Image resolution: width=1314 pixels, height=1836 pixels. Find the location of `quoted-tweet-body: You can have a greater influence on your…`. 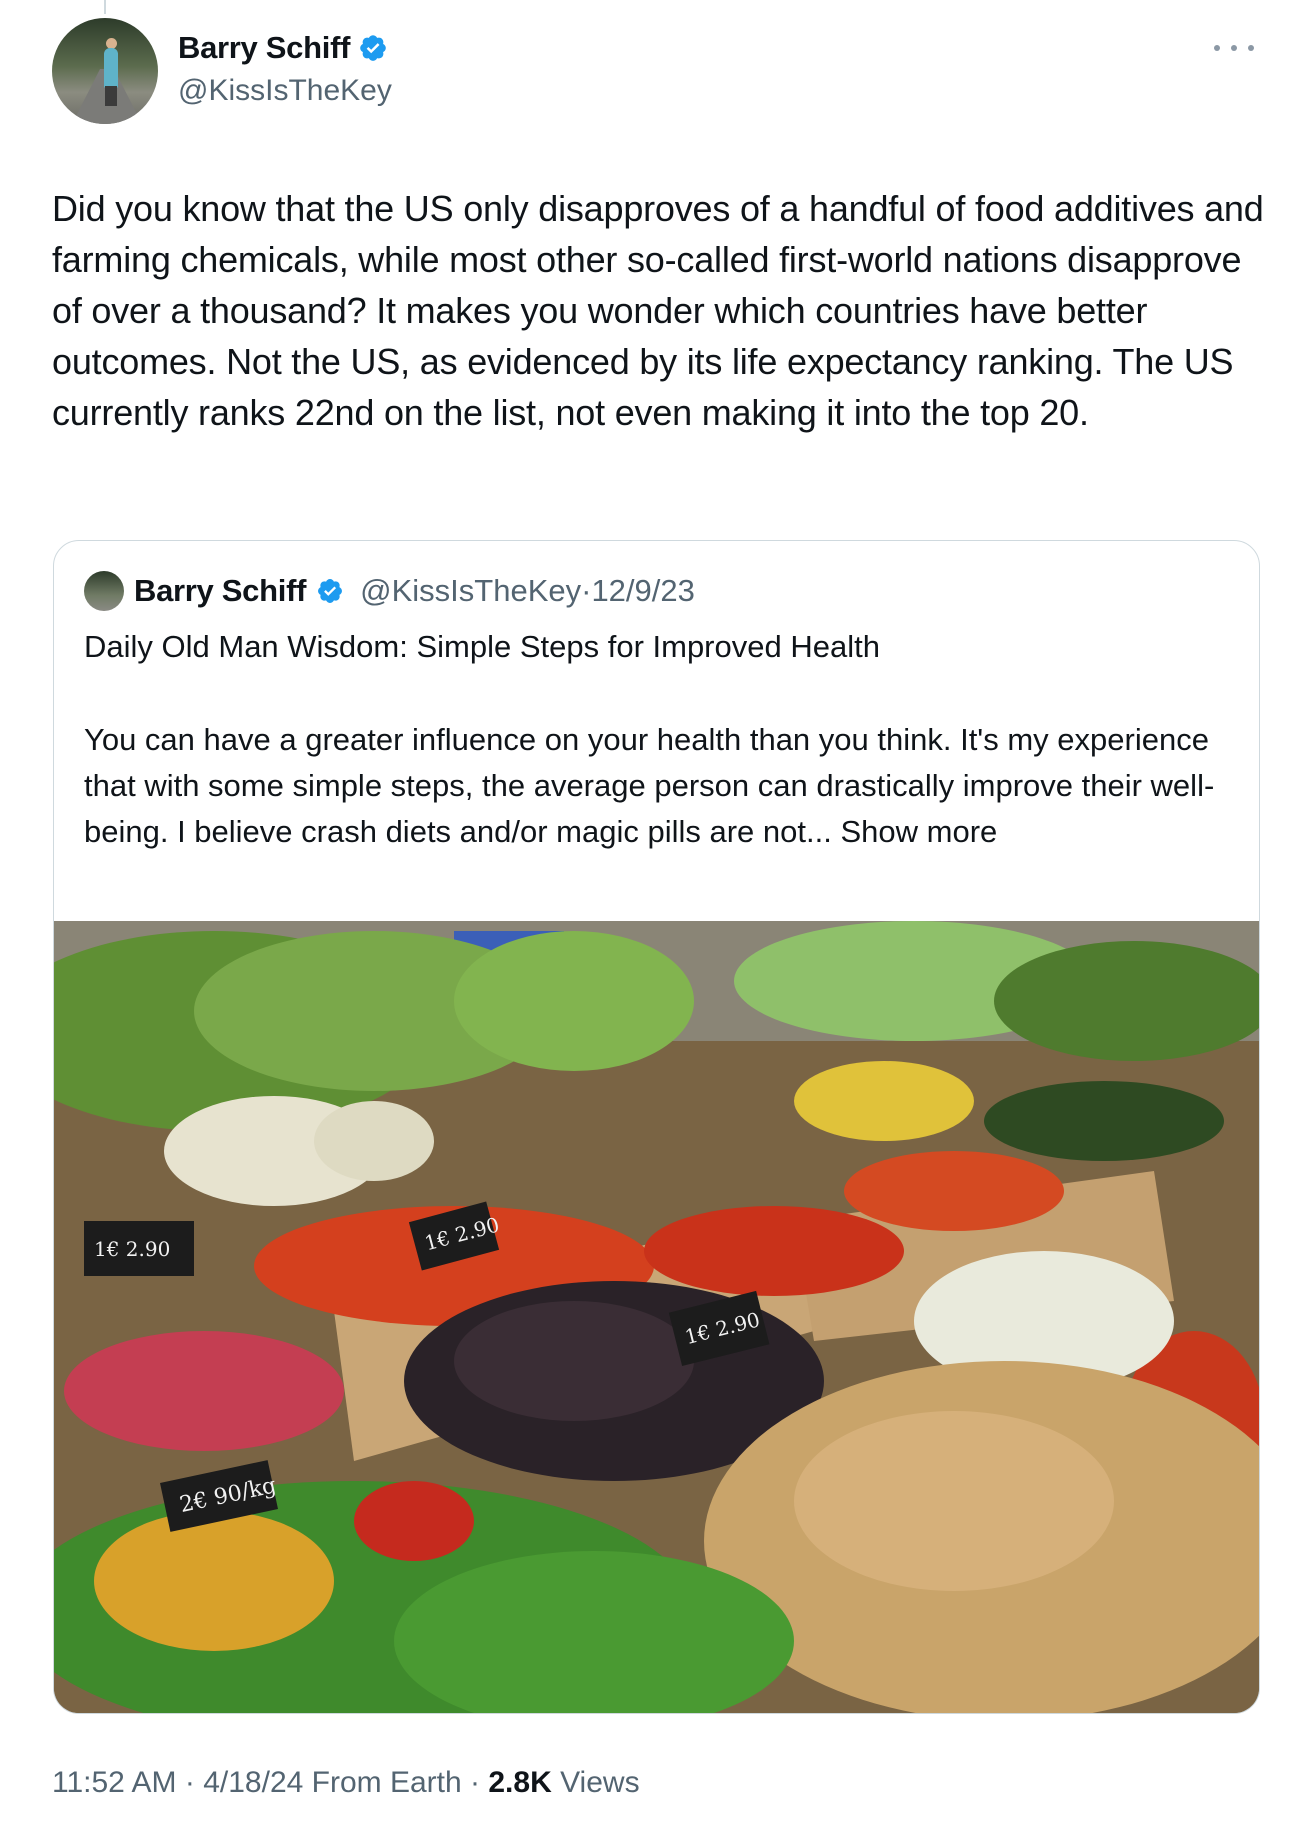

quoted-tweet-body: You can have a greater influence on your… is located at coordinates (659, 786).